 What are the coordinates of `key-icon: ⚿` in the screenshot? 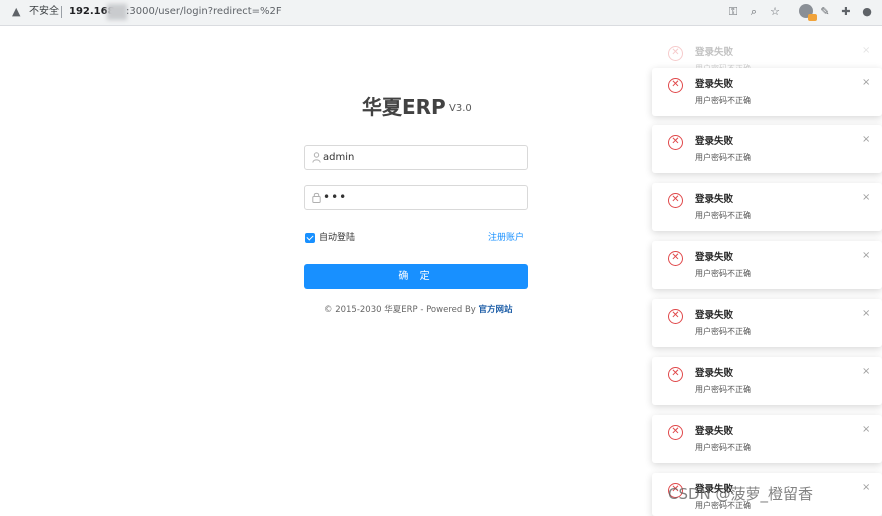 It's located at (733, 12).